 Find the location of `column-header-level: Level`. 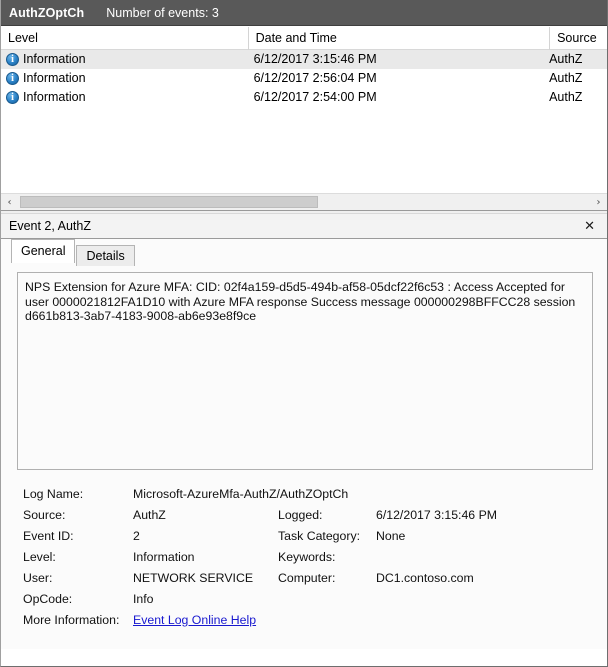

column-header-level: Level is located at coordinates (124, 38).